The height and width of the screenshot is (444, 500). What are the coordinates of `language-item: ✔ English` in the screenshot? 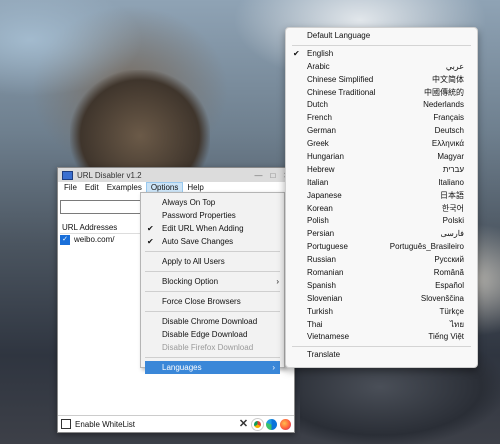 It's located at (381, 54).